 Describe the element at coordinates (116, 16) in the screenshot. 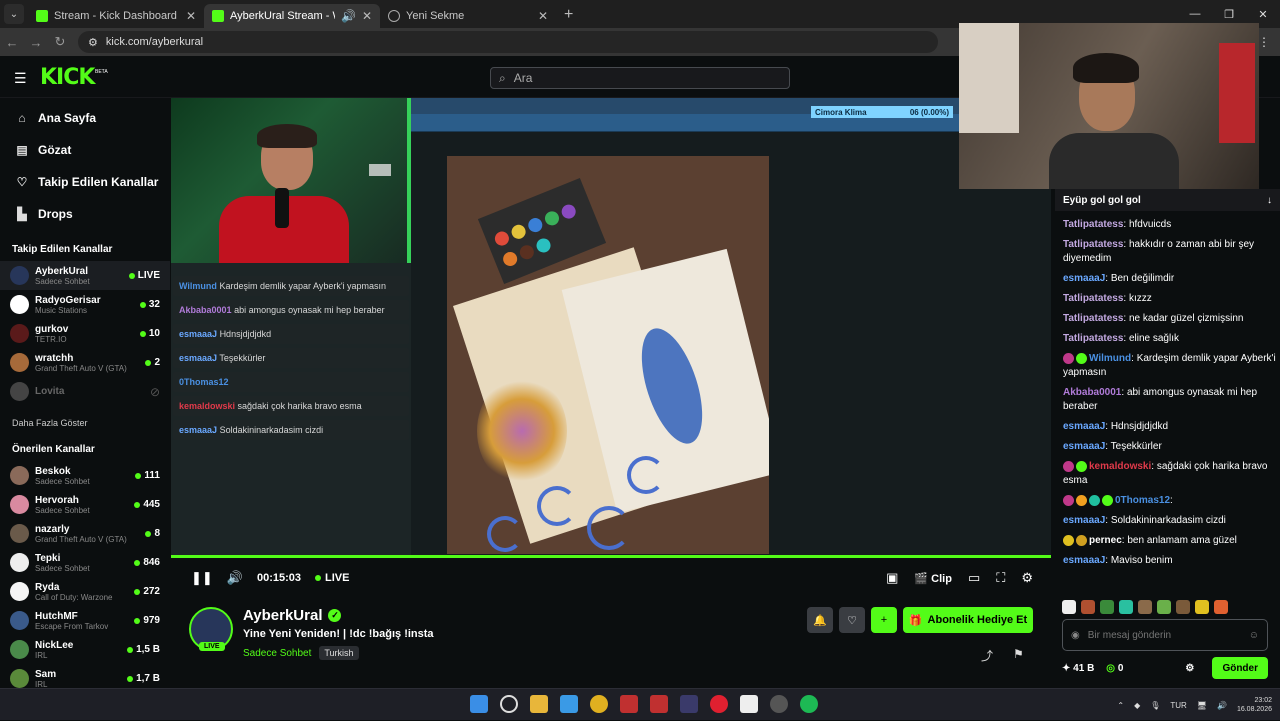

I see `browser-tab-dashboard: Stream - Kick Dashboard ✕` at that location.